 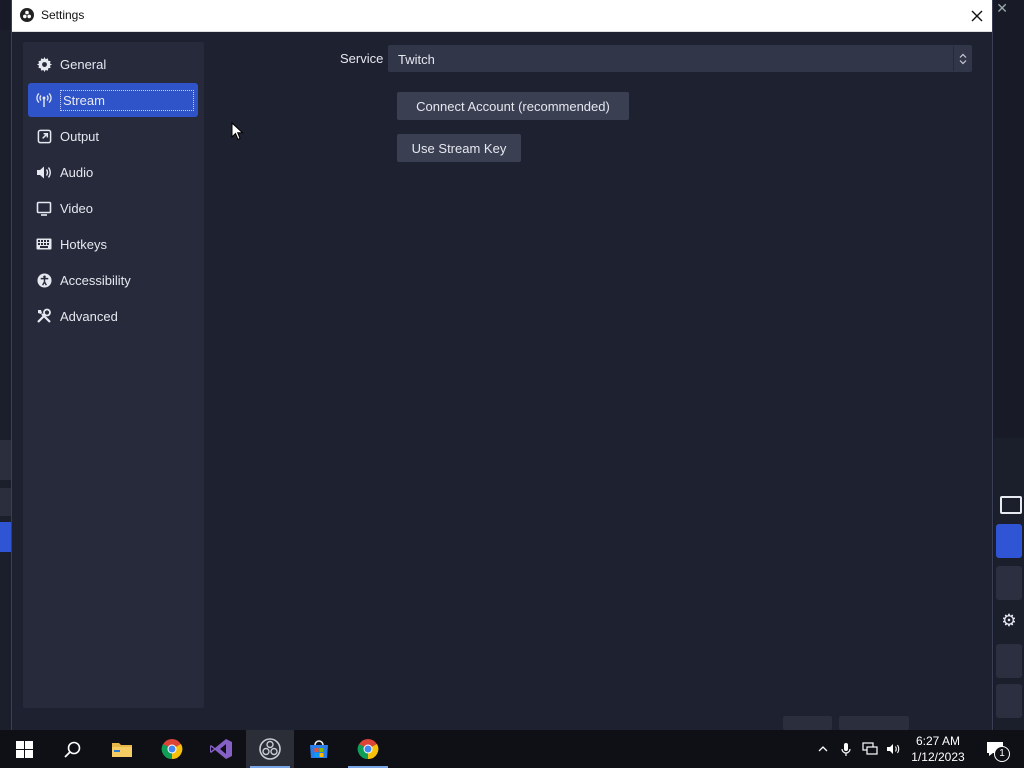 I want to click on microphone-icon, so click(x=846, y=749).